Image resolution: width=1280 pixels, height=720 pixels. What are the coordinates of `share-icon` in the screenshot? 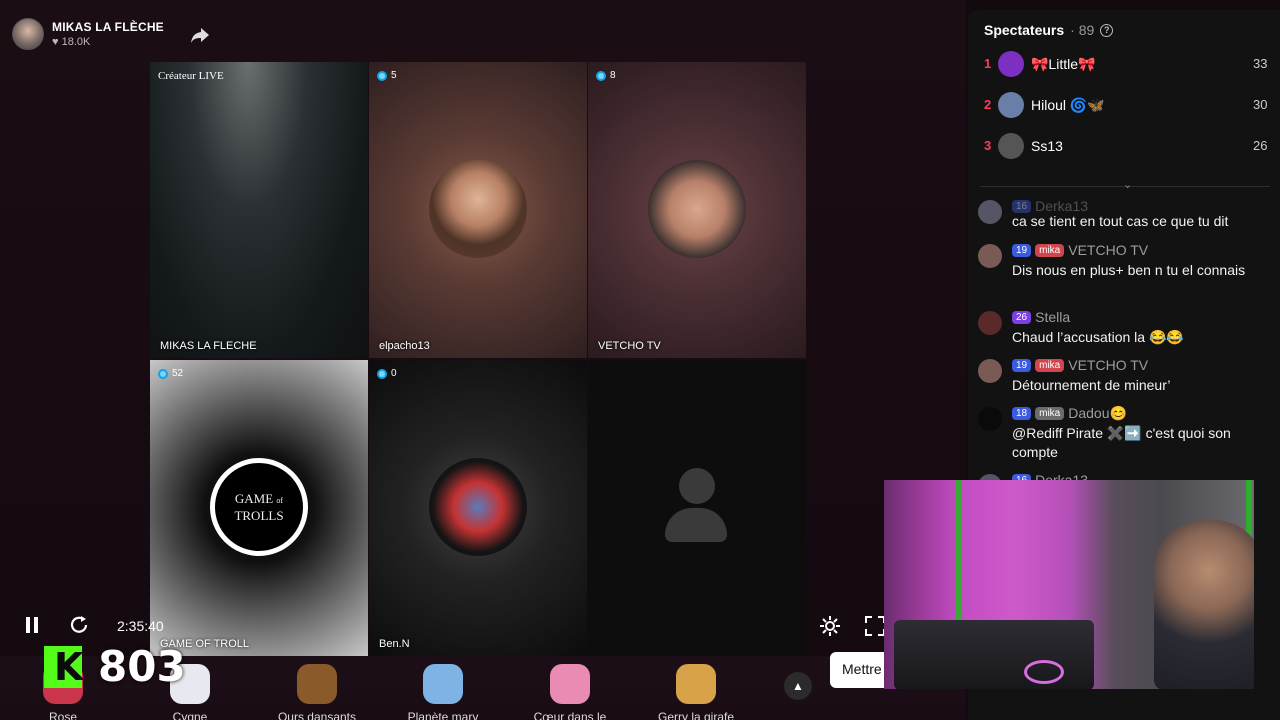 It's located at (200, 35).